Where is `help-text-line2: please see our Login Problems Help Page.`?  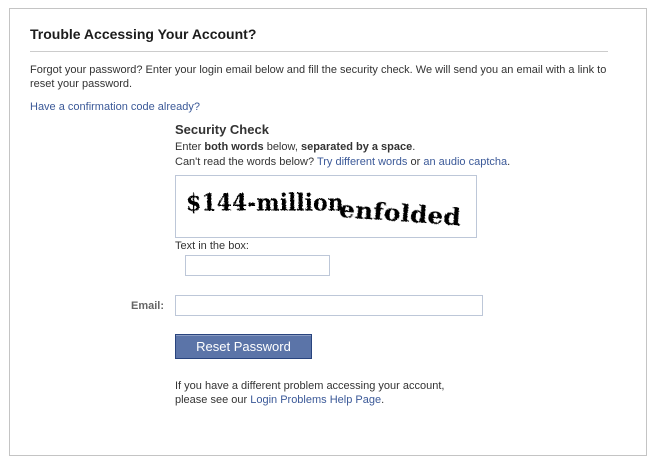
help-text-line2: please see our Login Problems Help Page. is located at coordinates (309, 400).